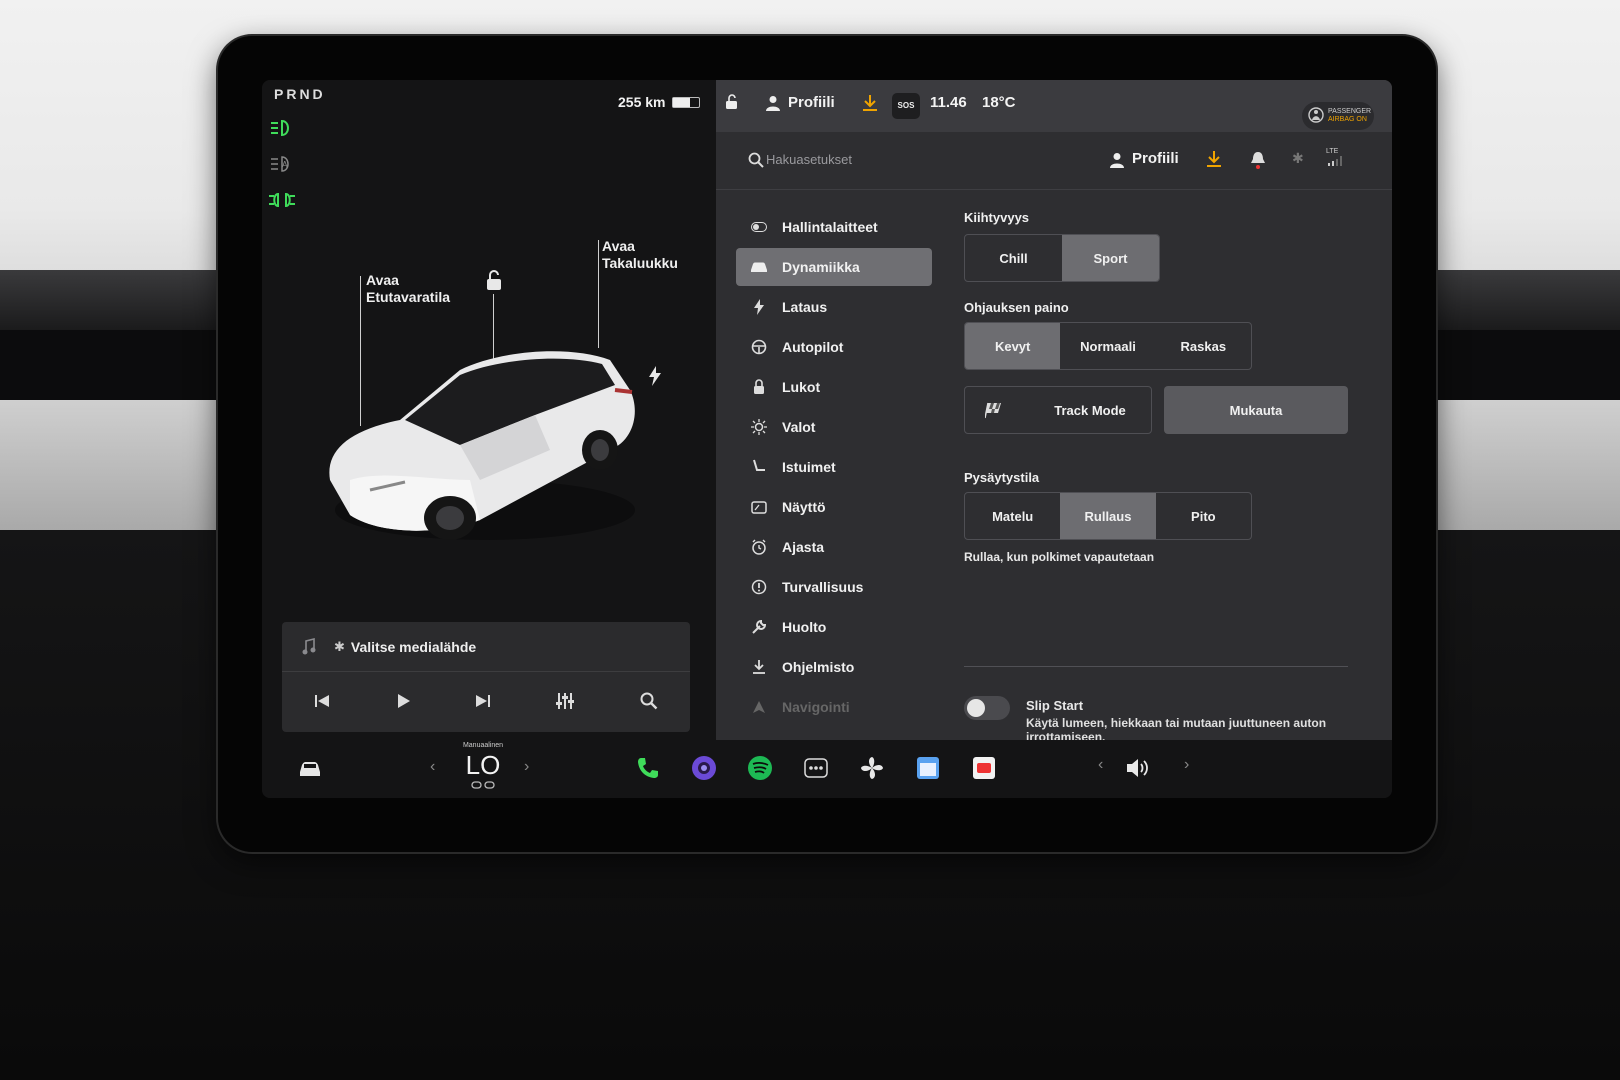 The image size is (1620, 1080). I want to click on gear-selector: PRND, so click(300, 94).